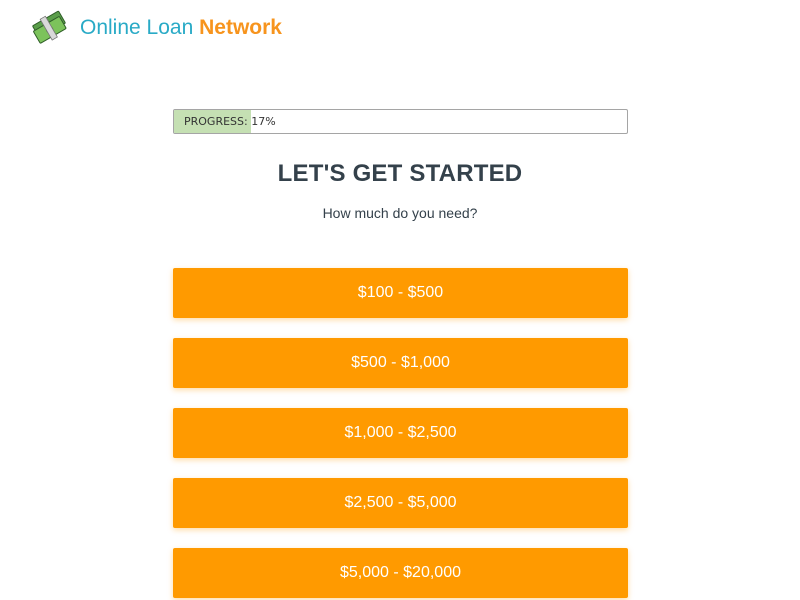  What do you see at coordinates (137, 27) in the screenshot?
I see `logo-name-part1: Online Loan` at bounding box center [137, 27].